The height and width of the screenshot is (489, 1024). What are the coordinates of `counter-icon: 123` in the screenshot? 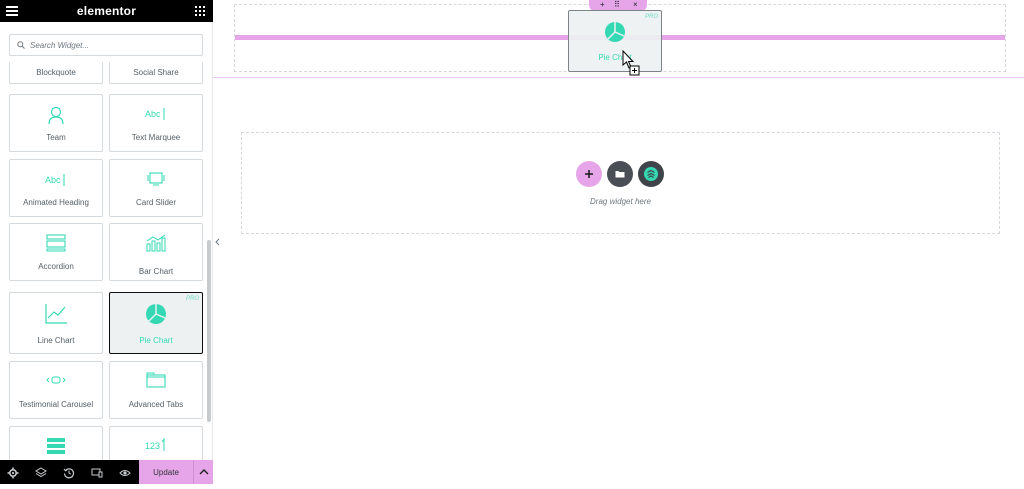 It's located at (156, 447).